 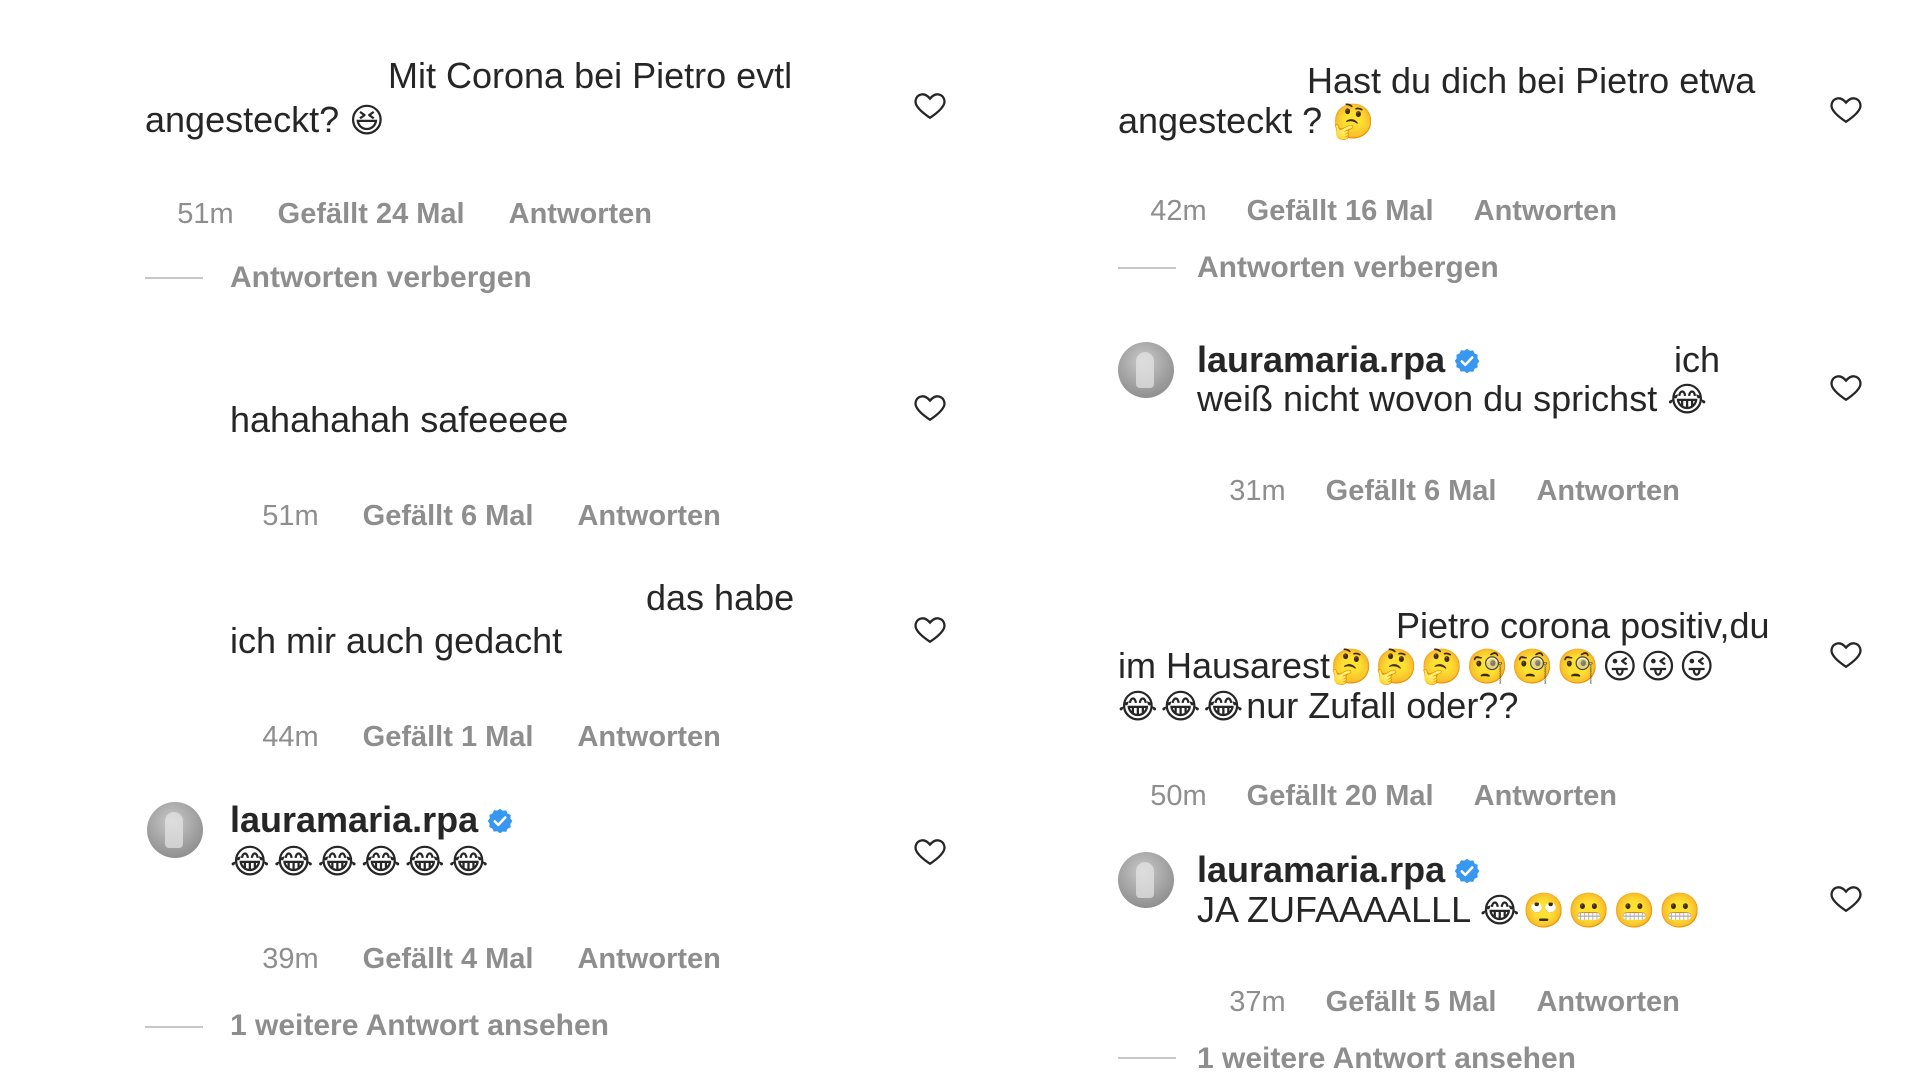 I want to click on reply-meta: 51m Gefällt 6 Mal Antworten, so click(x=475, y=516).